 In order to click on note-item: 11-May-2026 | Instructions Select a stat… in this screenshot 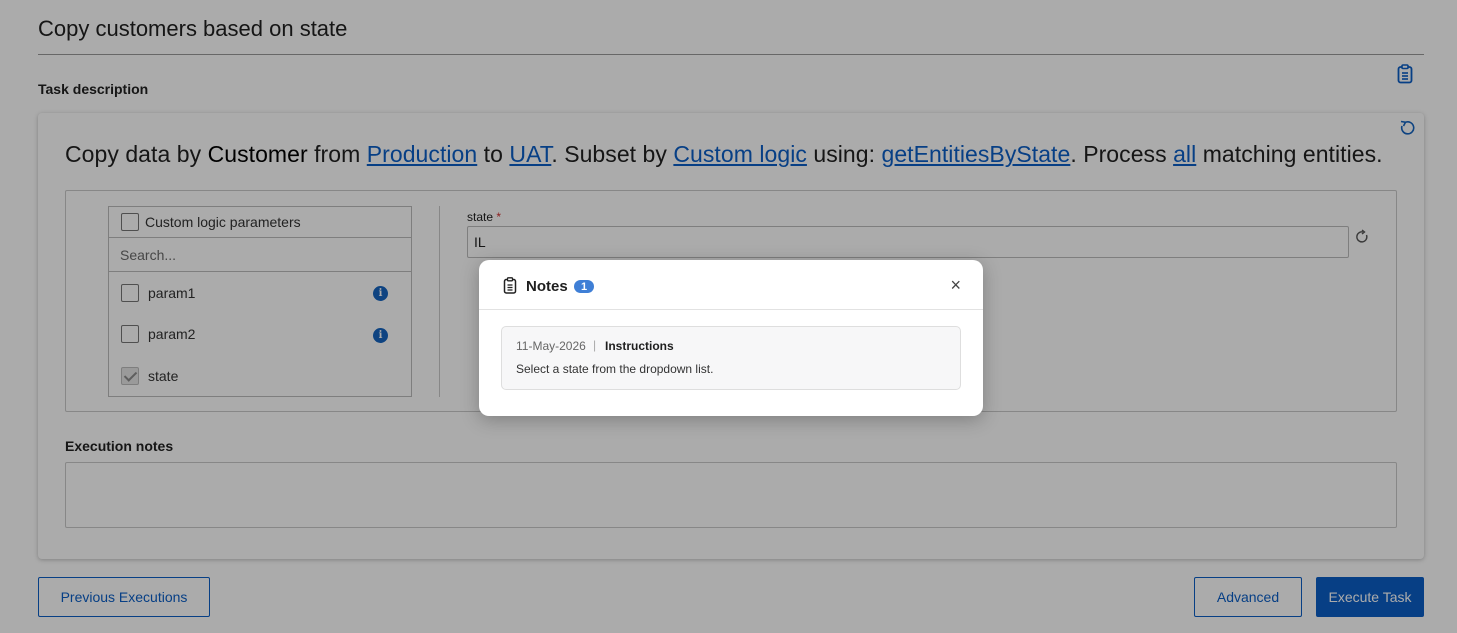, I will do `click(731, 358)`.